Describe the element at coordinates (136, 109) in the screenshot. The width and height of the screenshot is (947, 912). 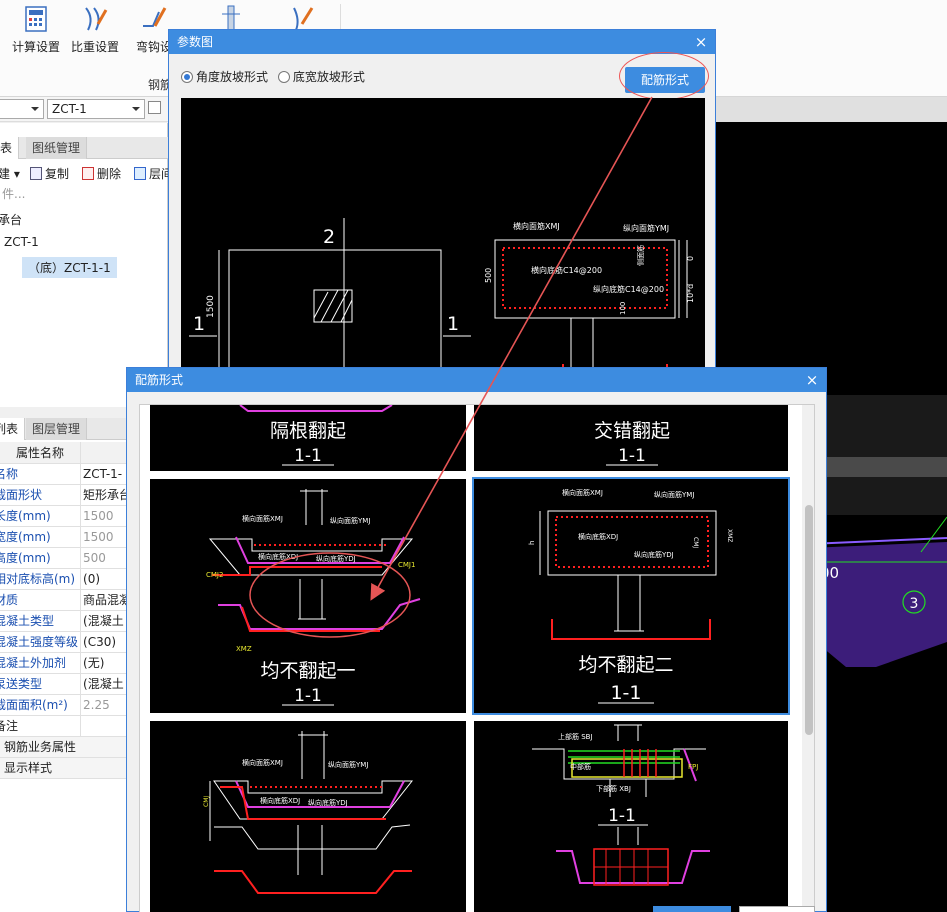
I see `chevron-down-icon` at that location.